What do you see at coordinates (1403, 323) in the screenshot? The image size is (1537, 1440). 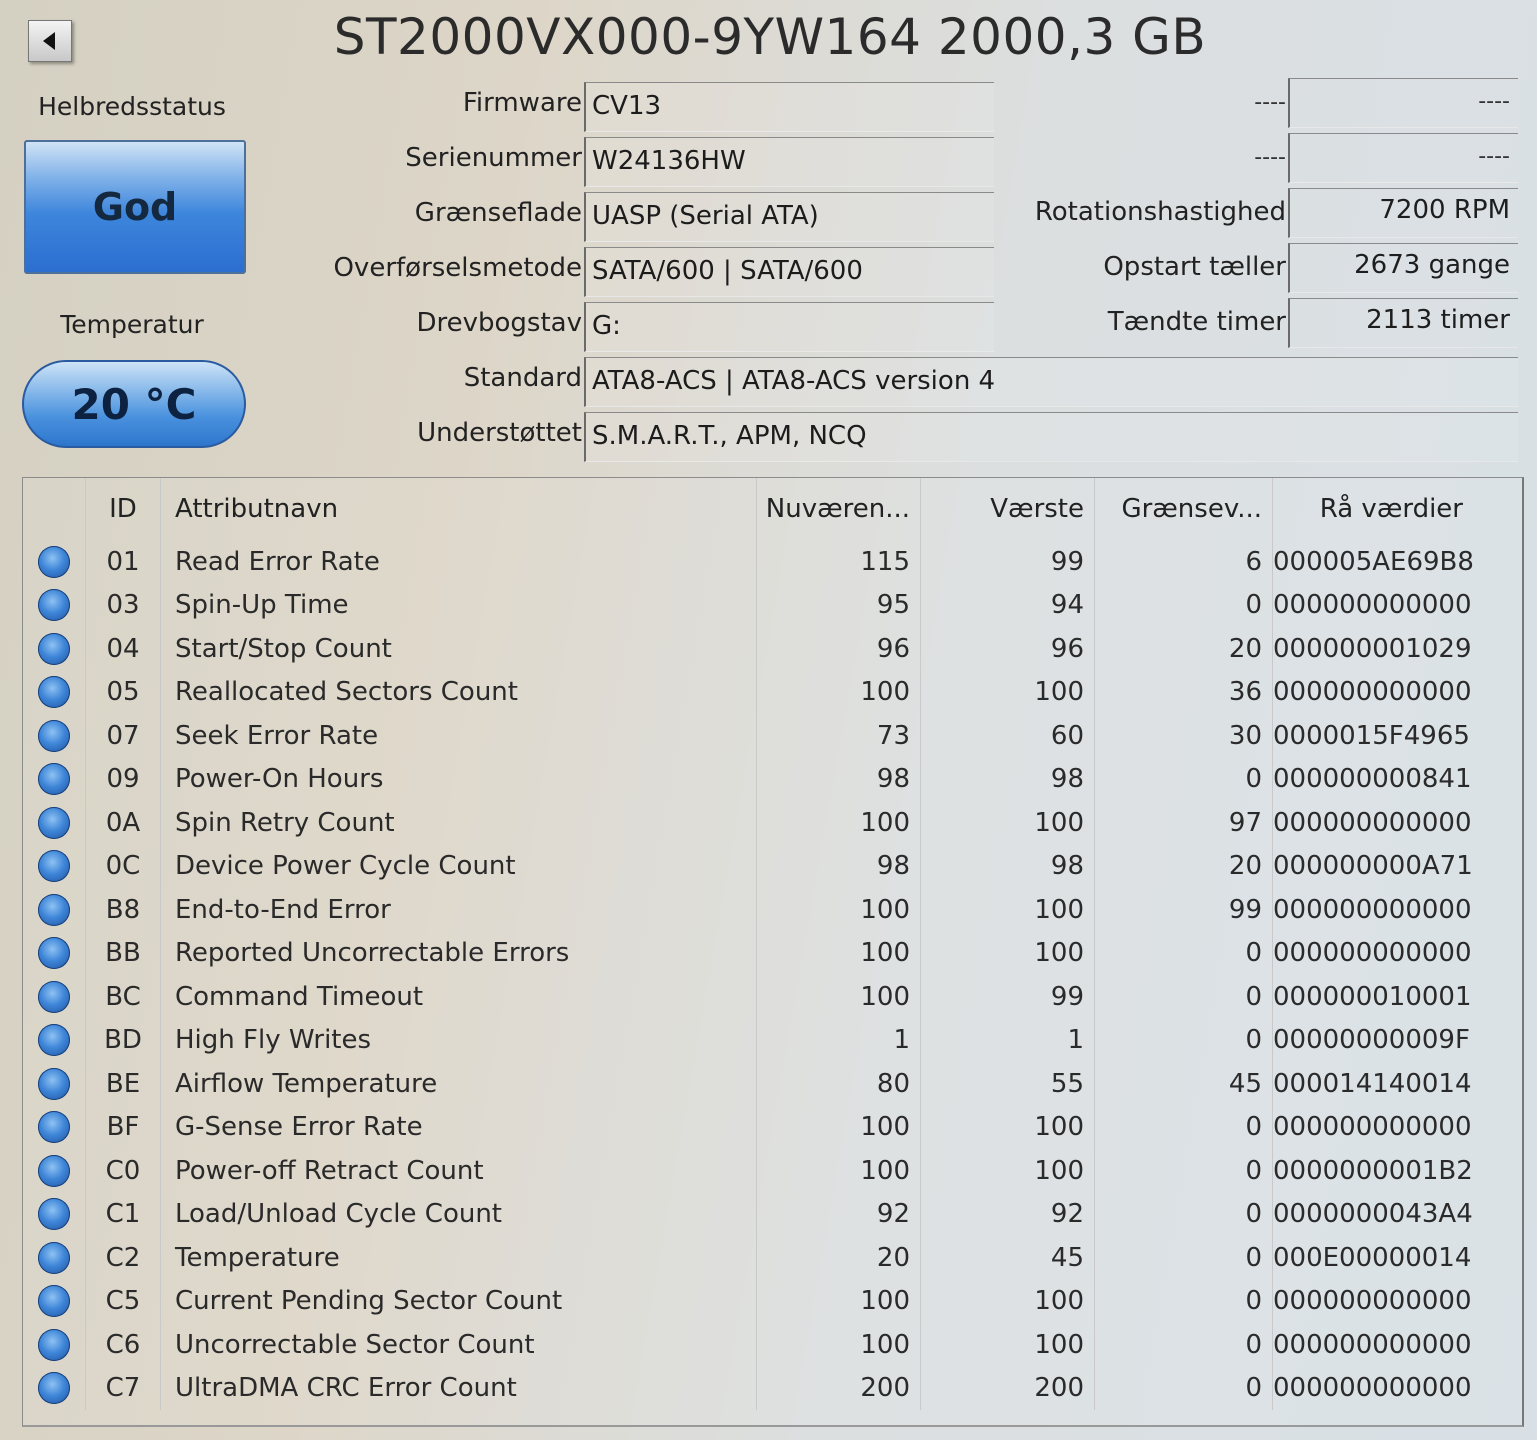 I see `power-on-hours-field: 2113 timer` at bounding box center [1403, 323].